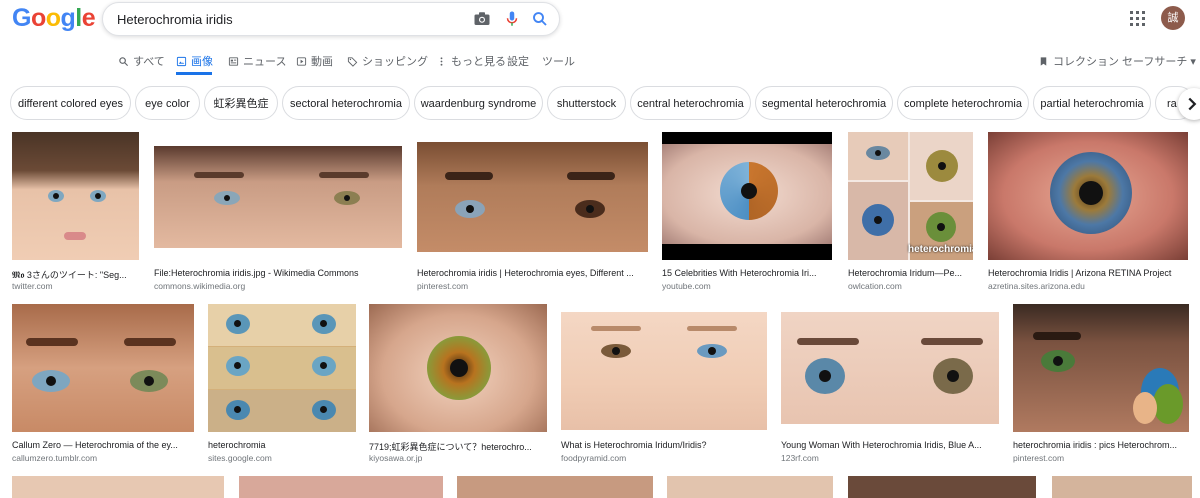 The height and width of the screenshot is (498, 1200). I want to click on image-result: 𝕸𝖔 3さんのツイート: "Seg... twitter.com, so click(76, 212).